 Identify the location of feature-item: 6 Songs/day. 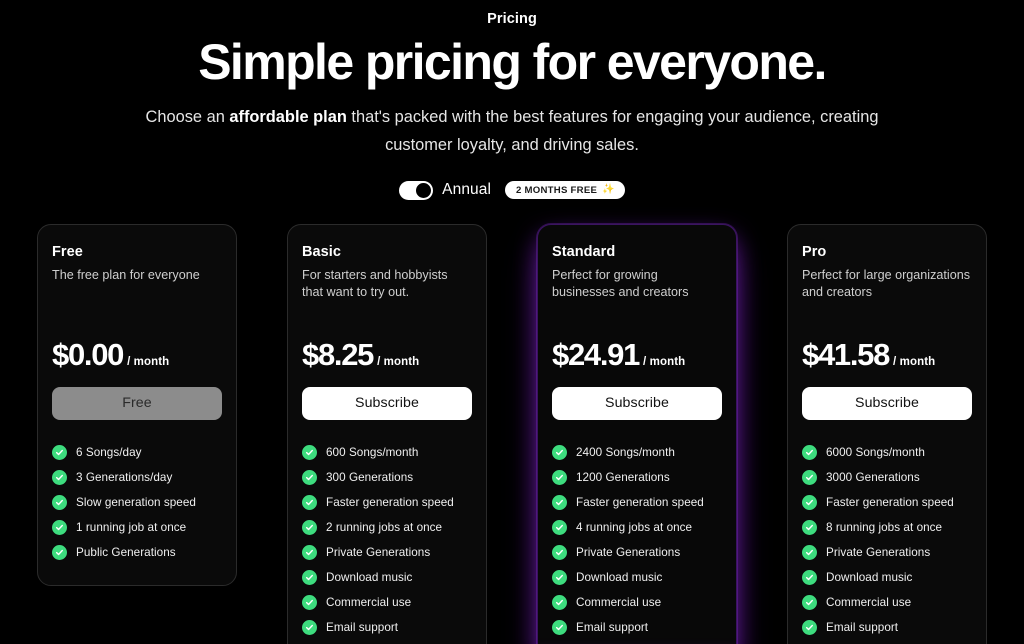
(137, 453).